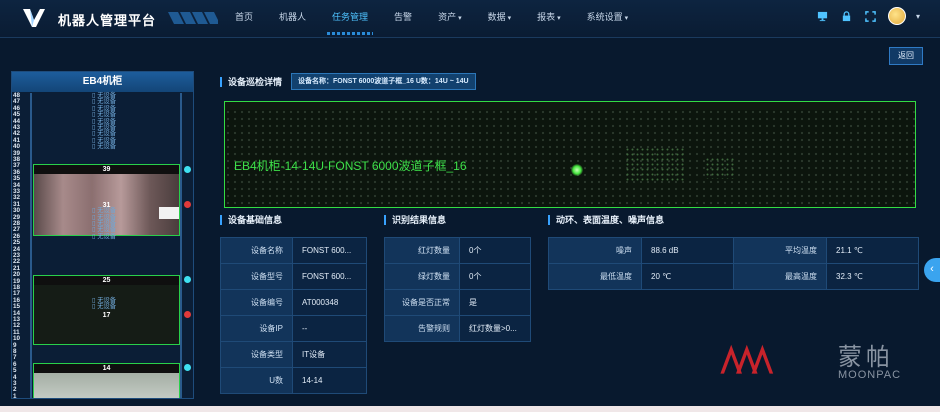 This screenshot has width=940, height=412. I want to click on chevron-left-icon: ‹, so click(932, 269).